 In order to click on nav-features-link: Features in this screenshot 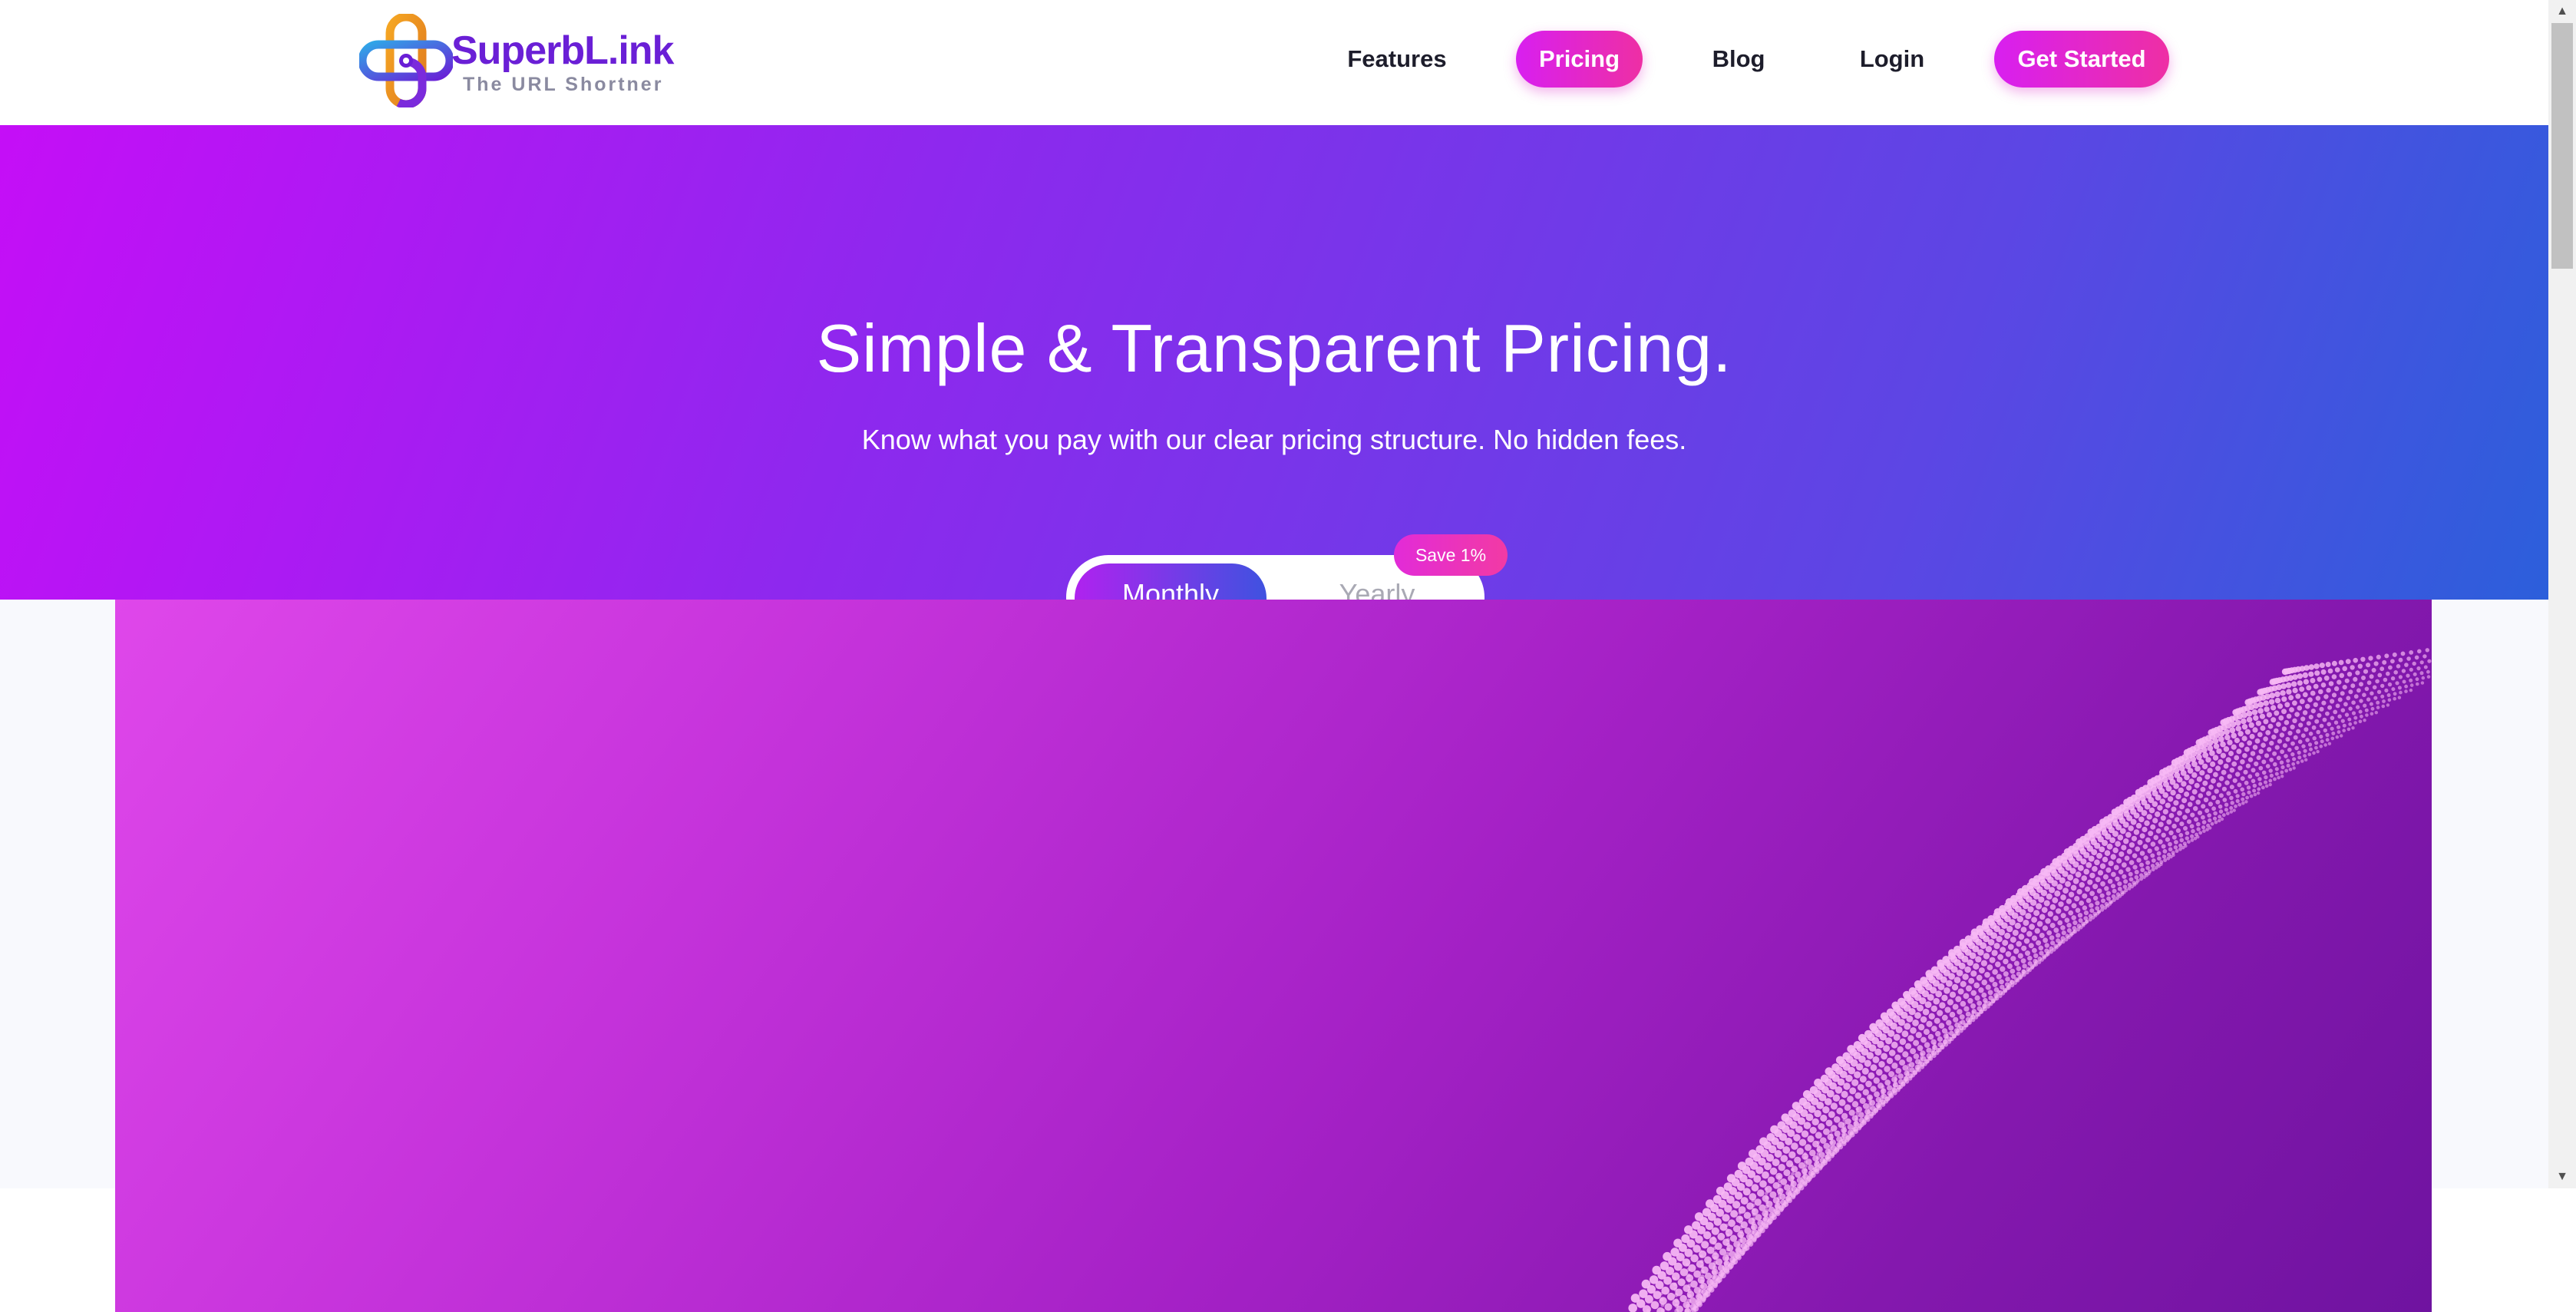, I will do `click(1397, 59)`.